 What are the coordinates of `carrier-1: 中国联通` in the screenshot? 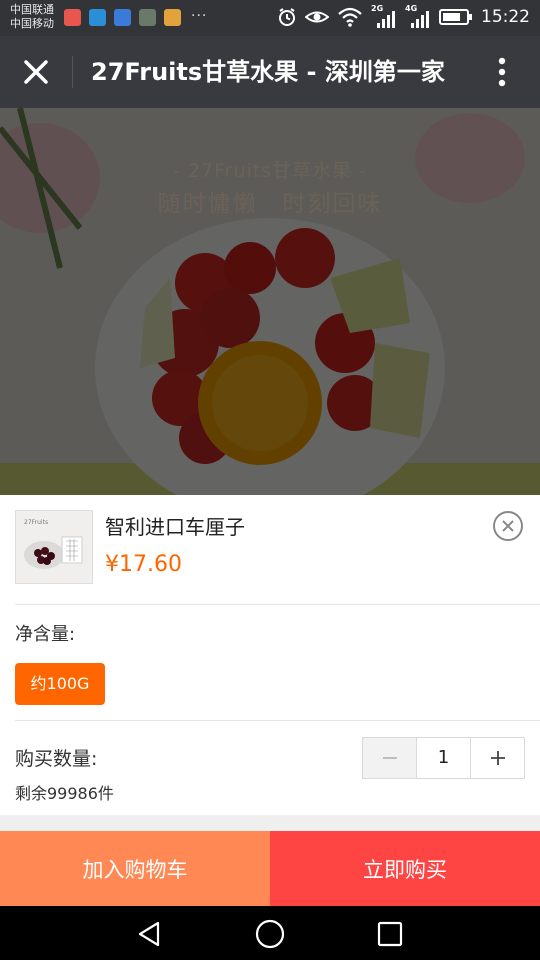 It's located at (32, 9).